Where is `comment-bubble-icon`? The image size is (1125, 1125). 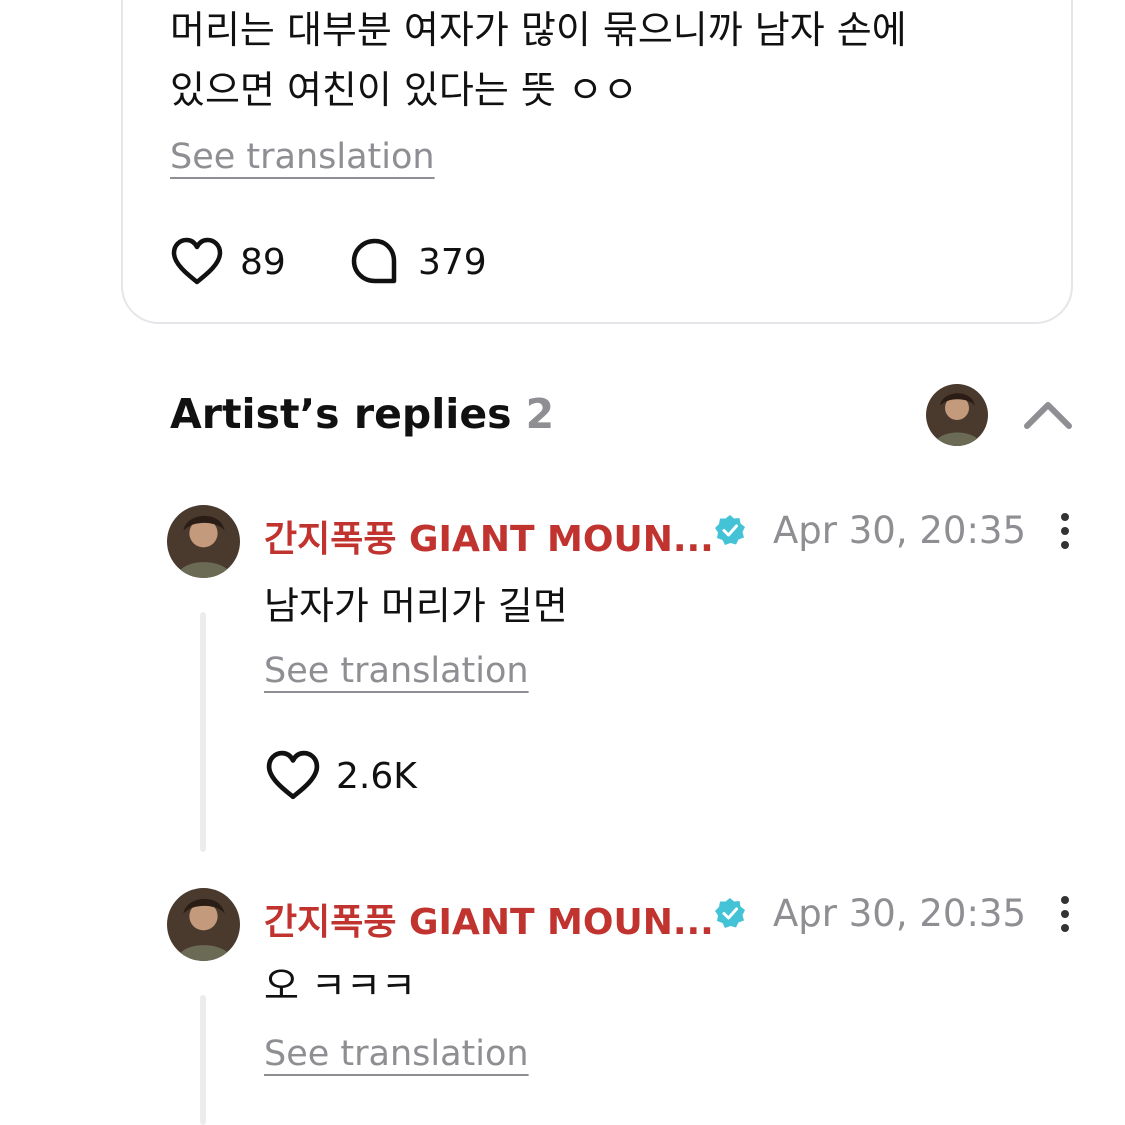 comment-bubble-icon is located at coordinates (375, 262).